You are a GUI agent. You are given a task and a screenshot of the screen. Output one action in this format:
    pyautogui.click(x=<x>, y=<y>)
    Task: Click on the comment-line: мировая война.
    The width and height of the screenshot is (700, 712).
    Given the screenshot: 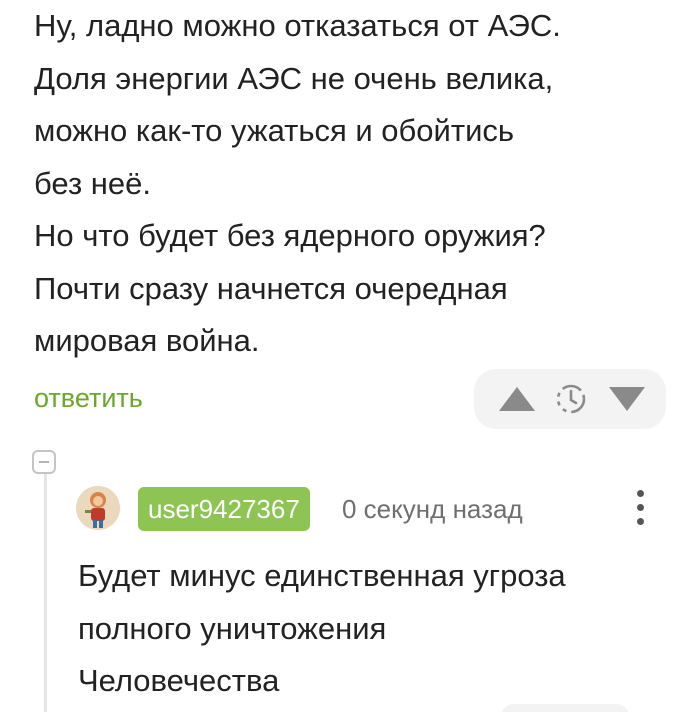 What is the action you would take?
    pyautogui.click(x=147, y=340)
    